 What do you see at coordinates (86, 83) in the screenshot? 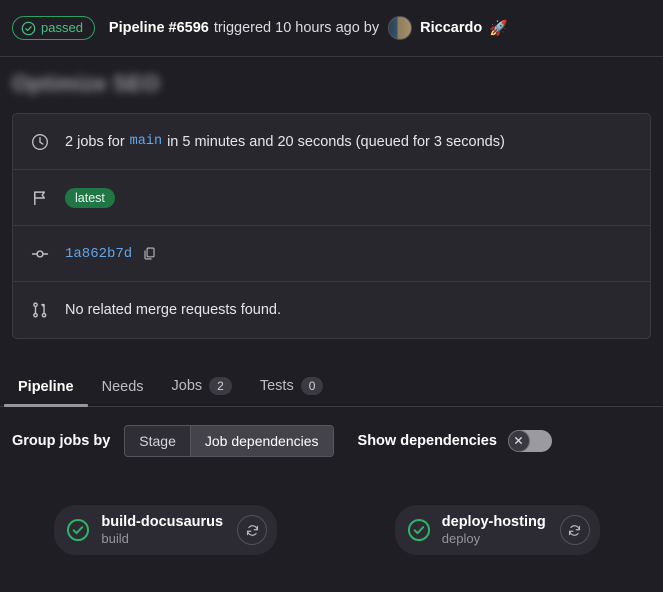
I see `page-title: Optimize SEO` at bounding box center [86, 83].